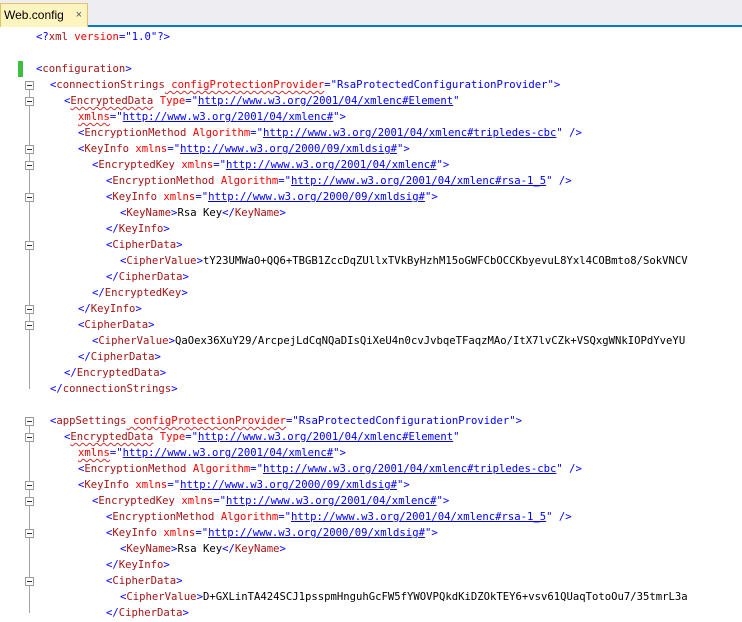 This screenshot has height=622, width=742. Describe the element at coordinates (371, 293) in the screenshot. I see `code-line: </EncryptedKey>` at that location.